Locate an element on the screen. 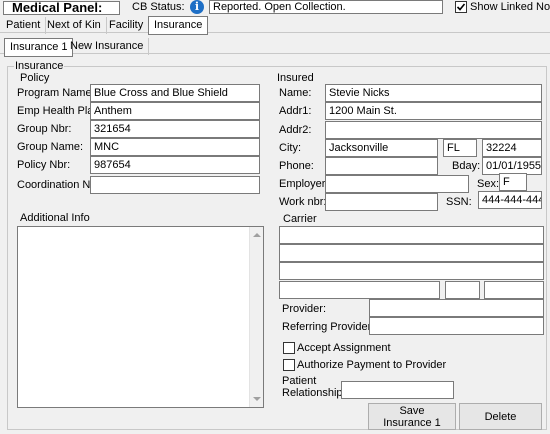 The height and width of the screenshot is (434, 550). state-field: FL is located at coordinates (460, 148).